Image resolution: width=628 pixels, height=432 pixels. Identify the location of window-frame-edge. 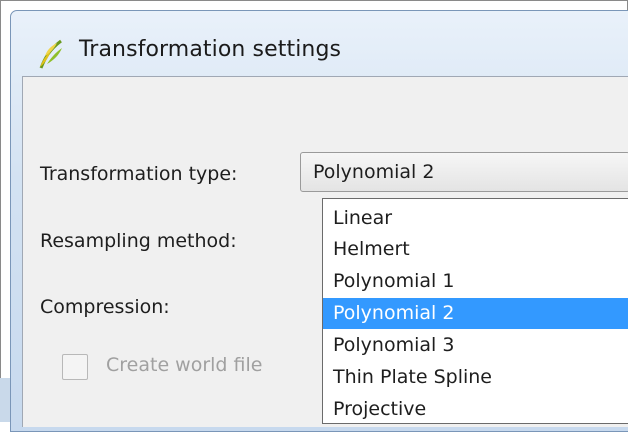
(5, 400).